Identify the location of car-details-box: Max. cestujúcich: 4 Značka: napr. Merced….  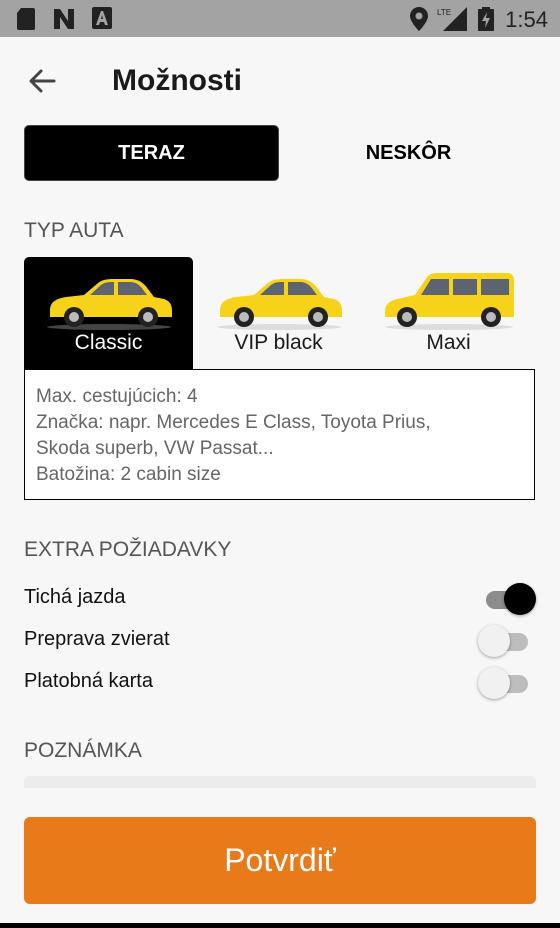
(279, 434).